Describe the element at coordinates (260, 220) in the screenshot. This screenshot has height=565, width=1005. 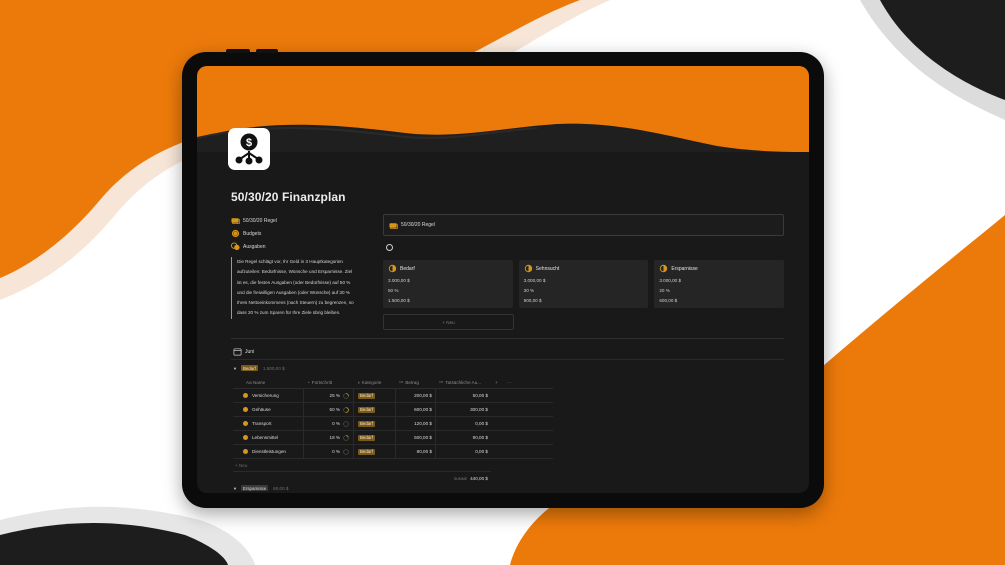
I see `link-label: 50/30/20 Regel` at that location.